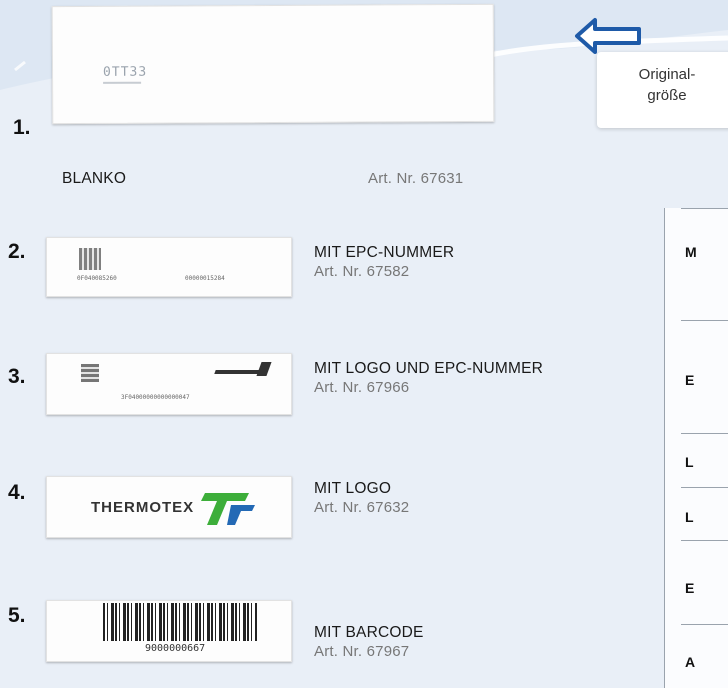 The width and height of the screenshot is (728, 688). What do you see at coordinates (384, 252) in the screenshot?
I see `item-label: MIT EPC-NUMMER` at bounding box center [384, 252].